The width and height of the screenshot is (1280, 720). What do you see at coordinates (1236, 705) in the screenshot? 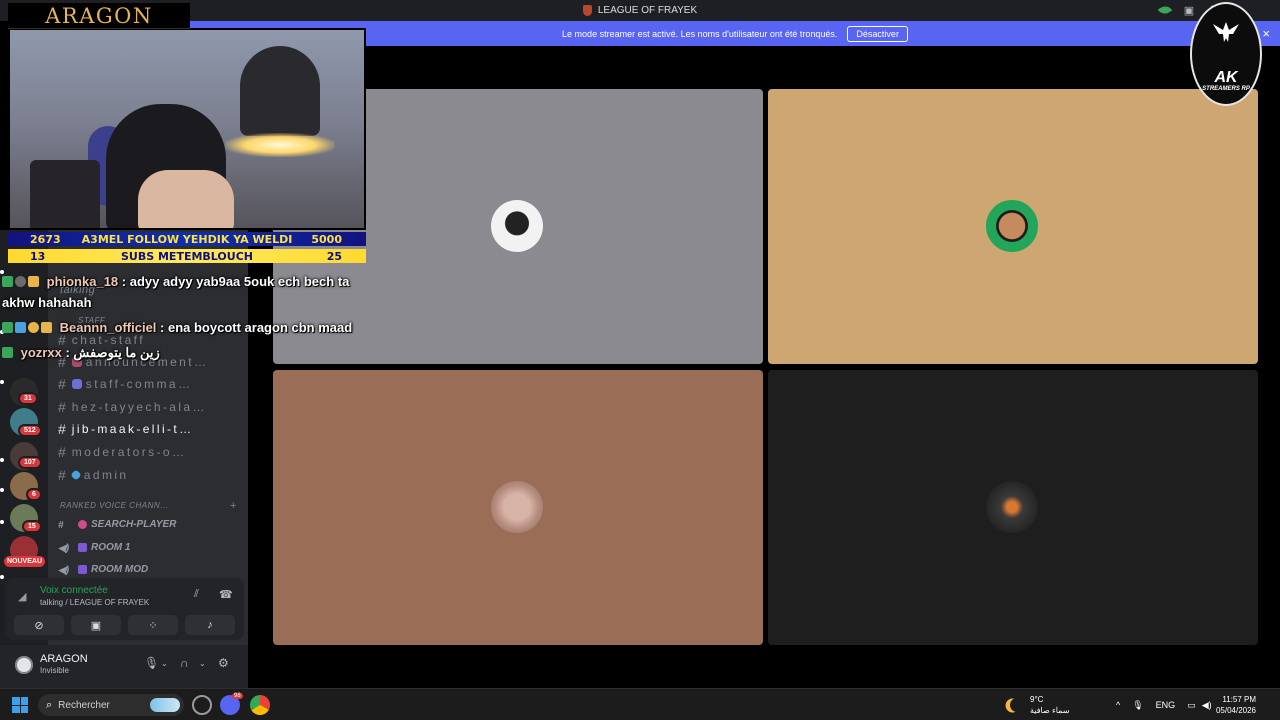
I see `clock: 11:57 PM 05/04/2026` at bounding box center [1236, 705].